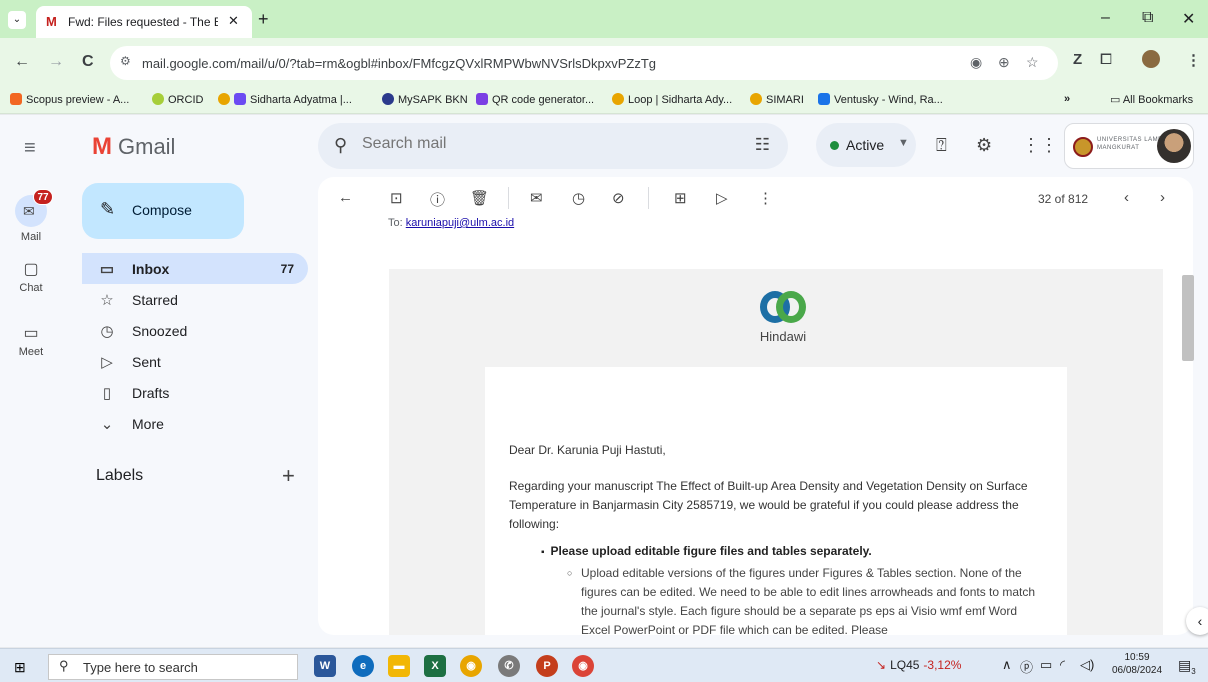 This screenshot has width=1208, height=682. What do you see at coordinates (263, 19) in the screenshot?
I see `new-tab-button: +` at bounding box center [263, 19].